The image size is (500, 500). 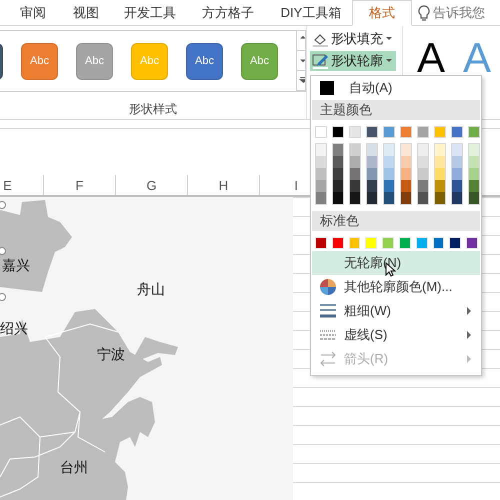 I want to click on ribbon-tab: 视图, so click(x=86, y=12).